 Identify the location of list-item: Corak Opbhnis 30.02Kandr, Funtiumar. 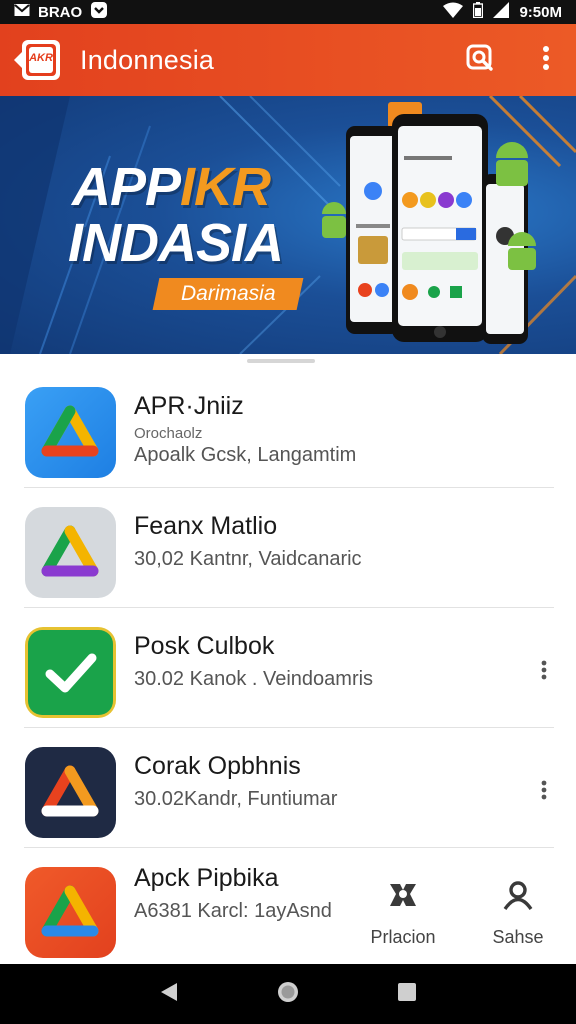
(288, 788).